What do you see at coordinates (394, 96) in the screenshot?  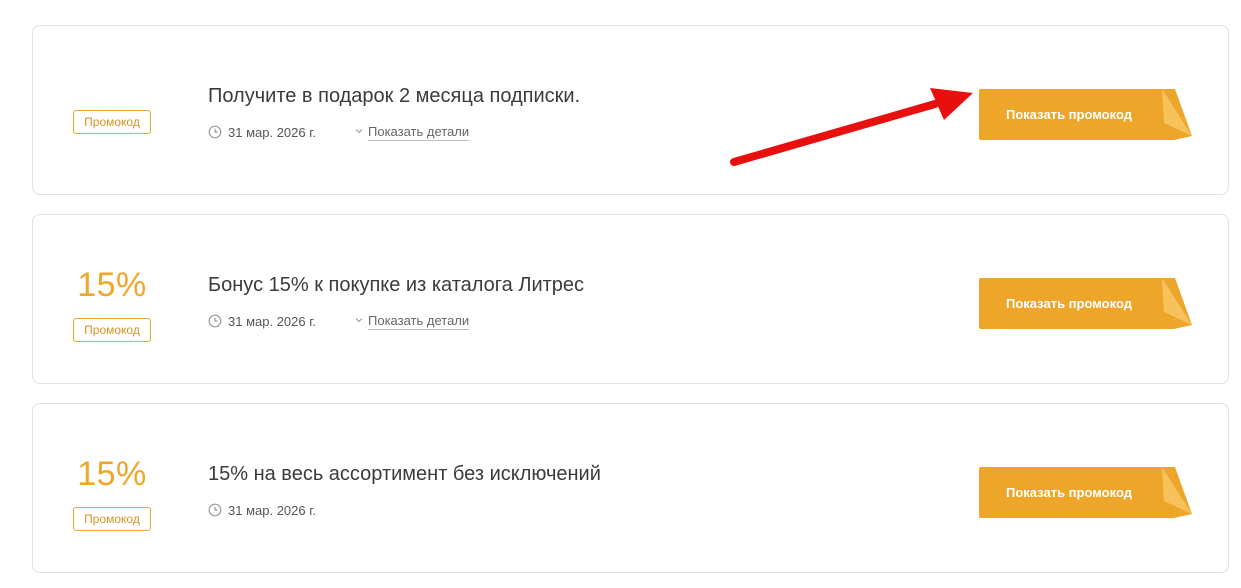 I see `offer-title: Получите в подарок 2 месяца подписки.` at bounding box center [394, 96].